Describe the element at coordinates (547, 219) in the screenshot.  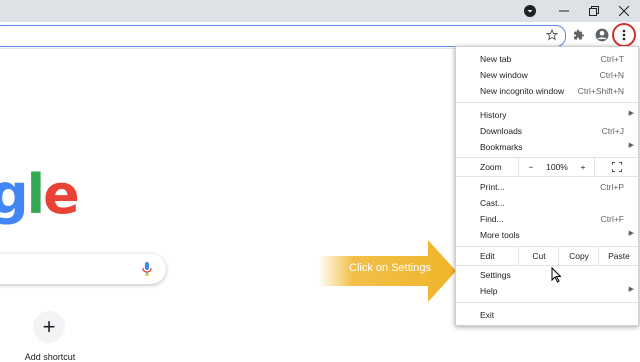
I see `menu-item-find: Find... Ctrl+F` at that location.